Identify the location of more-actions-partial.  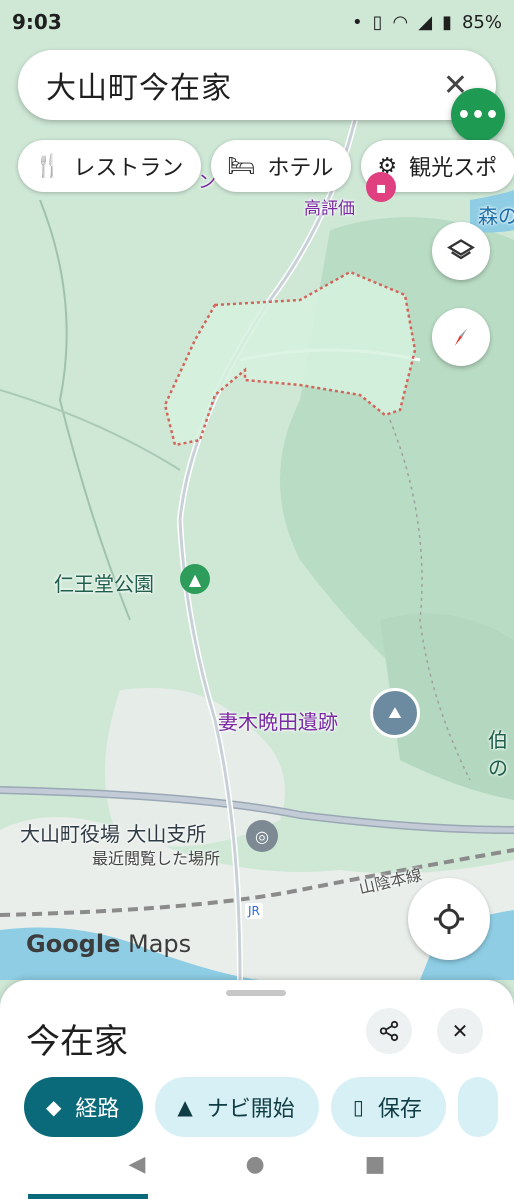
(477, 1107).